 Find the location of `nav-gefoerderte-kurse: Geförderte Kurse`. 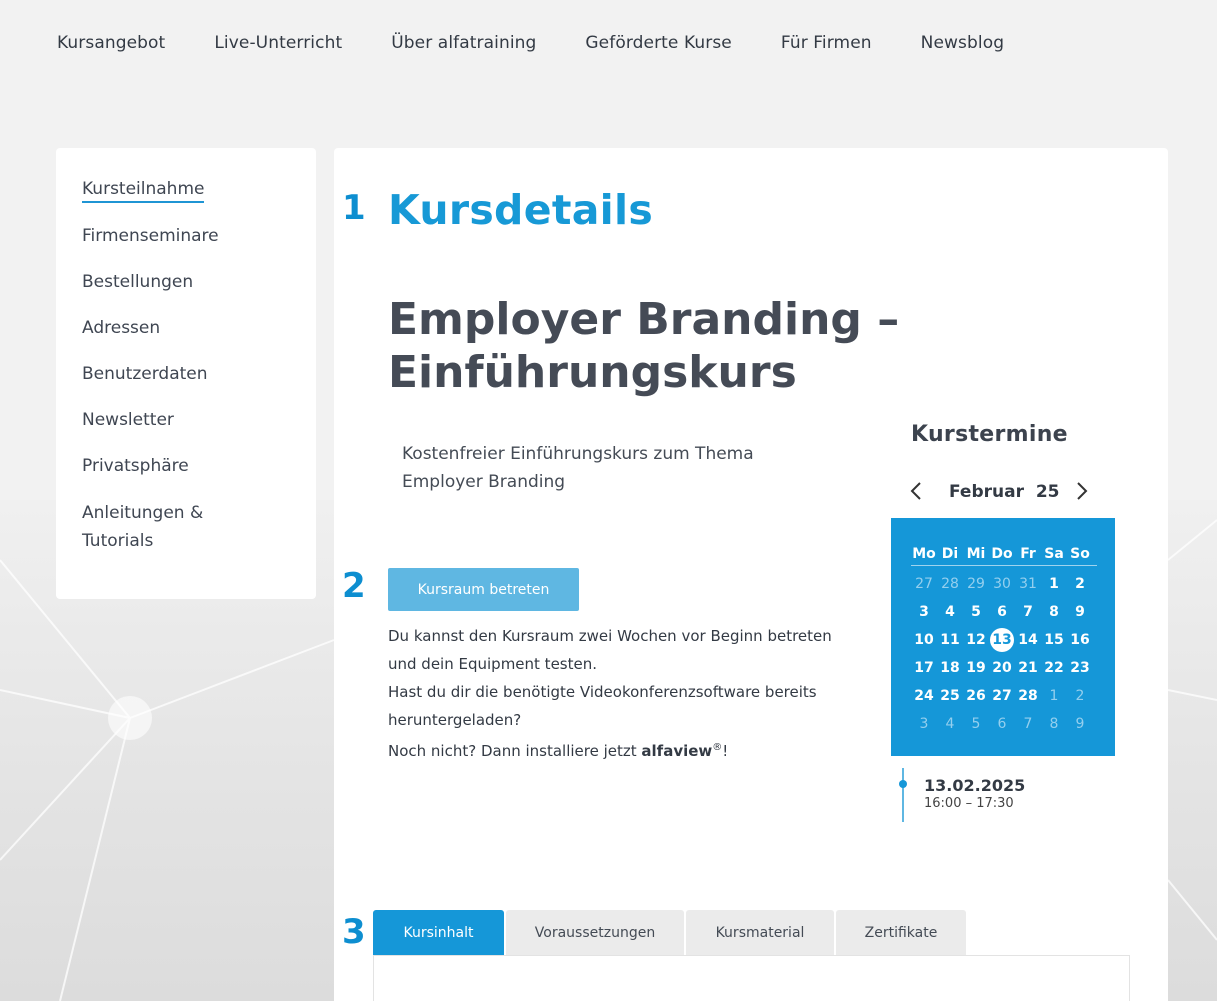

nav-gefoerderte-kurse: Geförderte Kurse is located at coordinates (658, 46).